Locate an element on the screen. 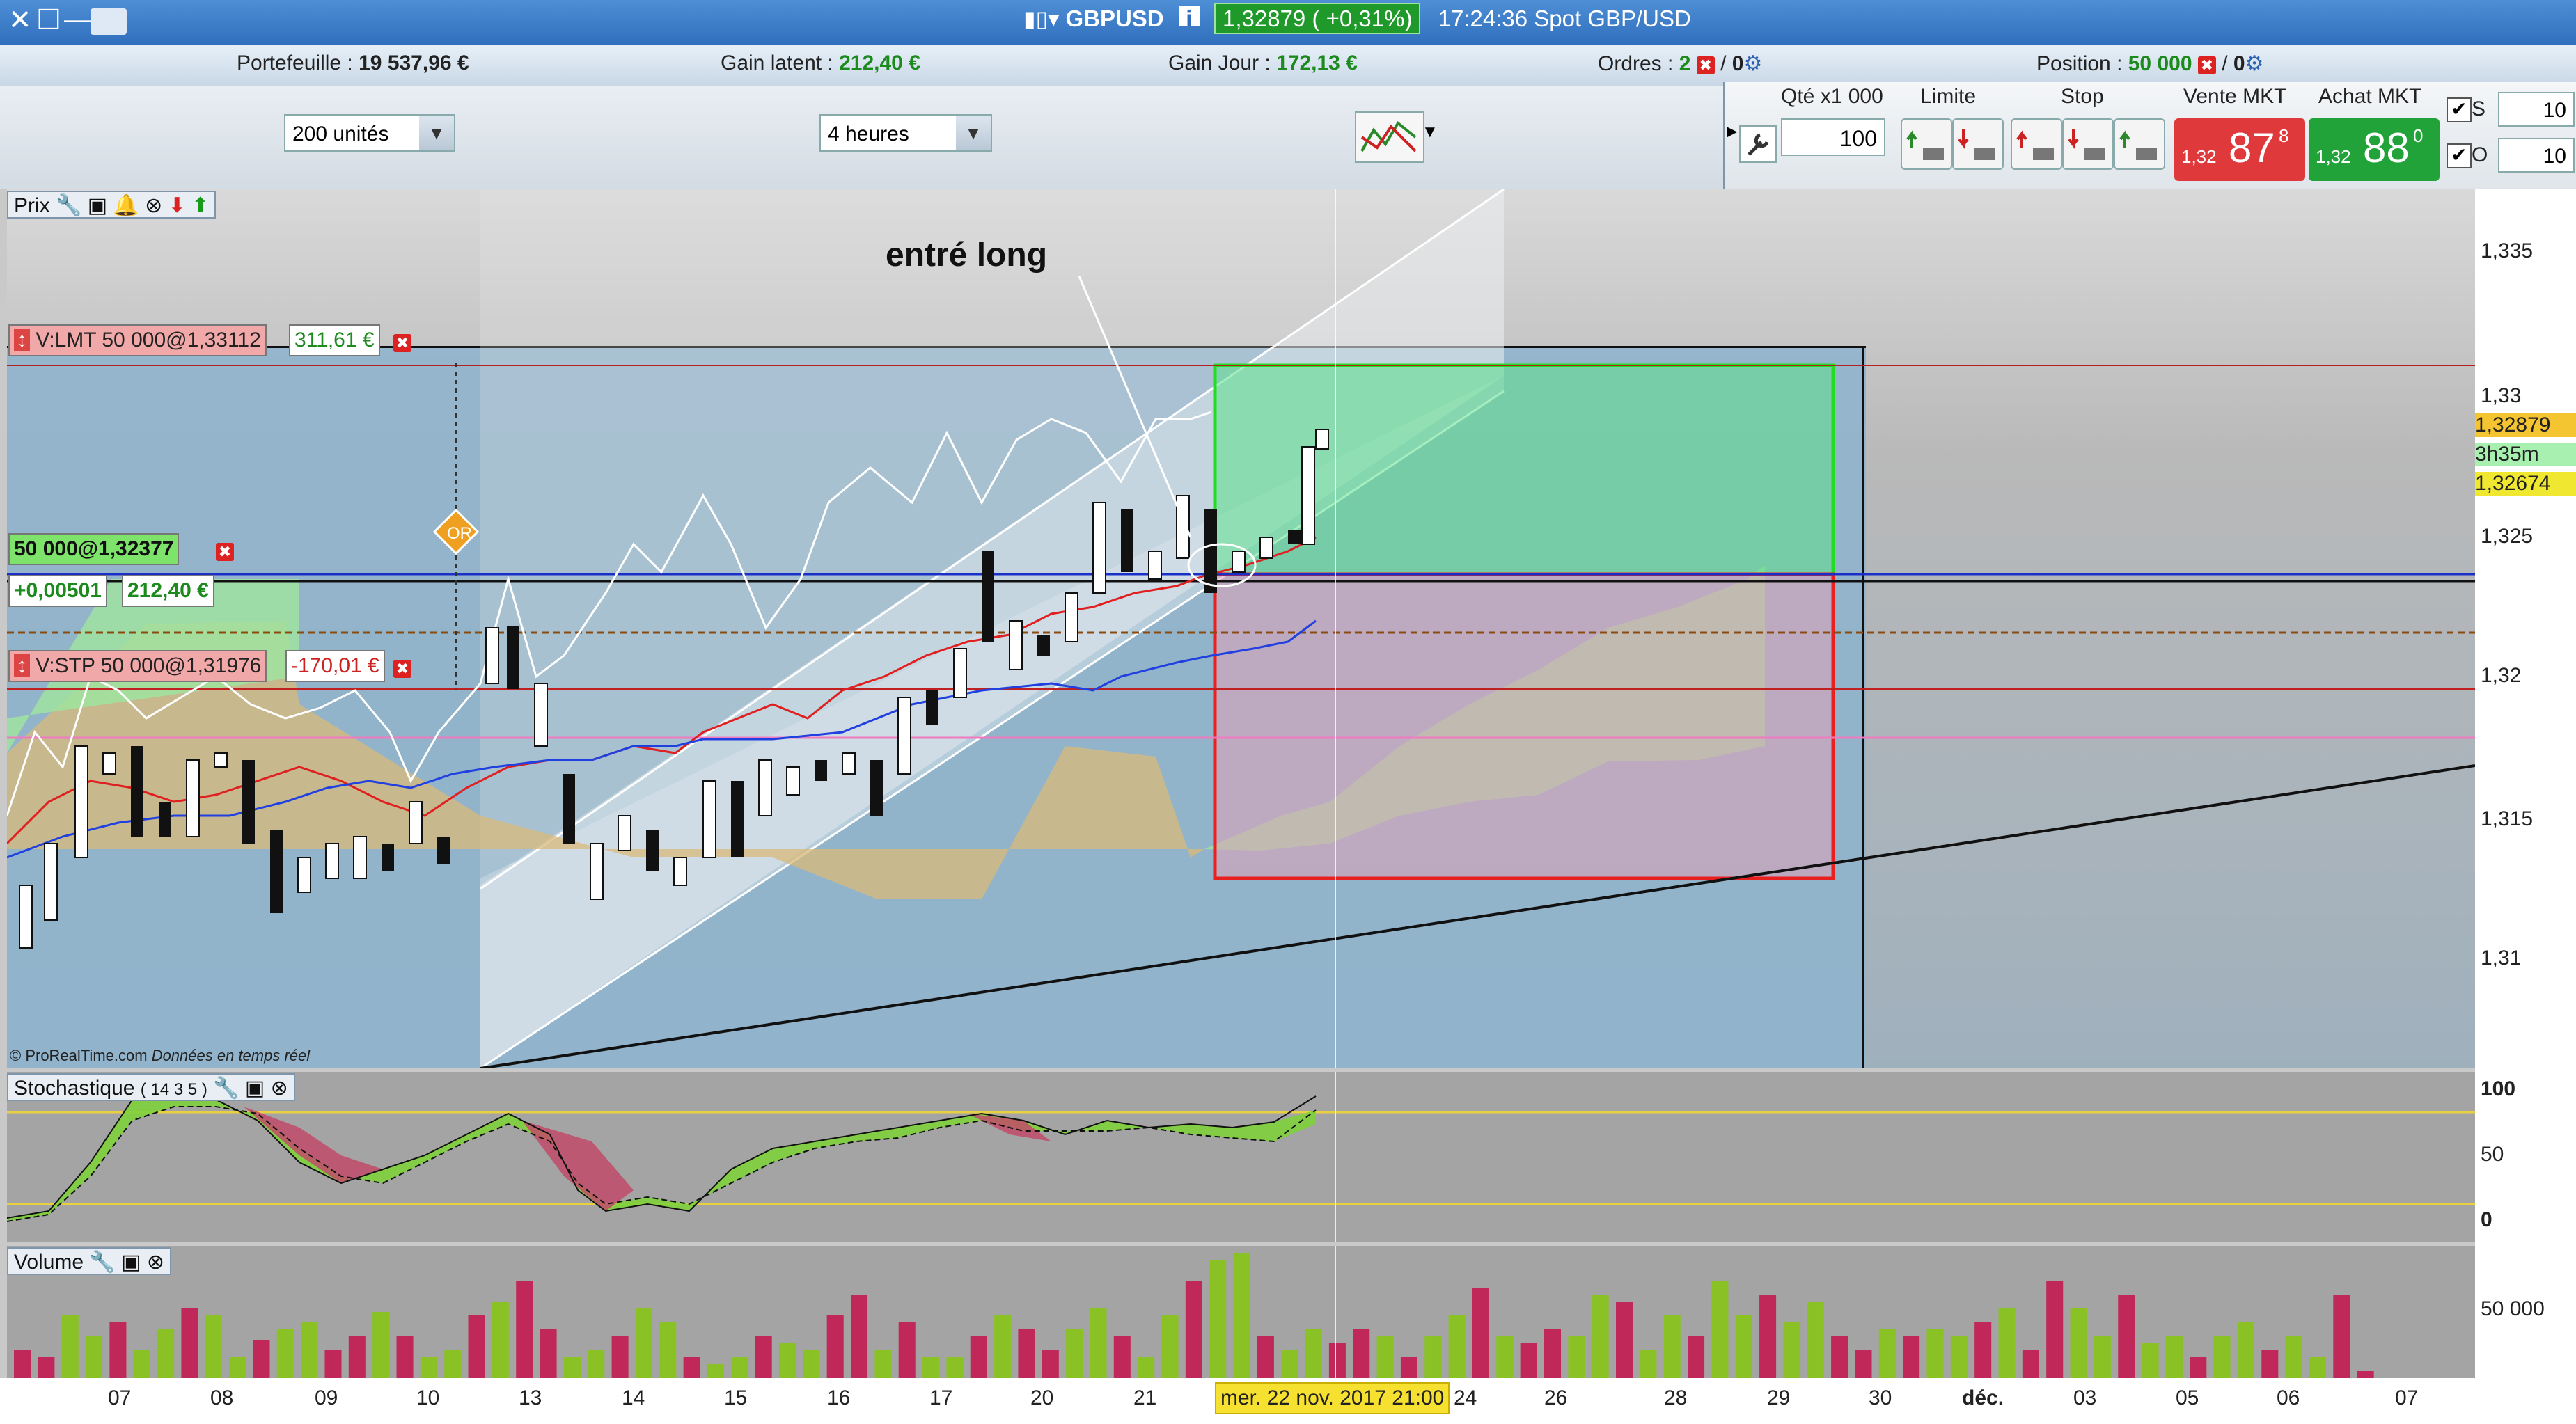 This screenshot has height=1424, width=2576. move-down-icon: ⬇ is located at coordinates (177, 206).